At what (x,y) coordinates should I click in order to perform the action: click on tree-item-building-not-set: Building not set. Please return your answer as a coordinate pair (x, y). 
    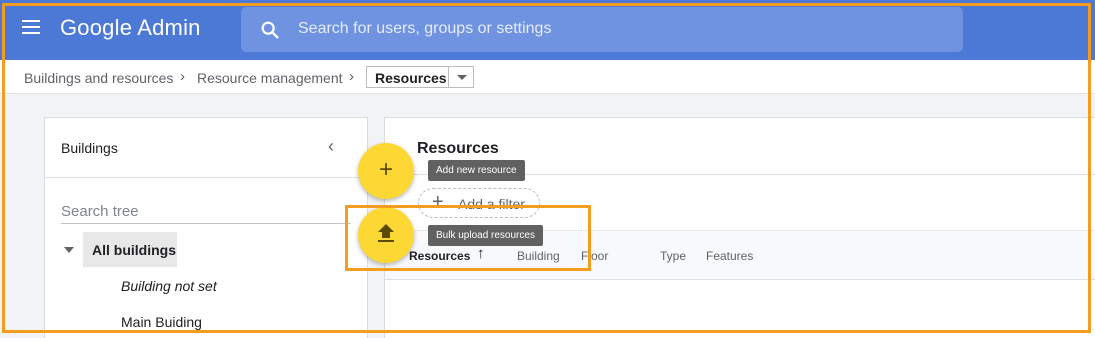
    Looking at the image, I should click on (169, 286).